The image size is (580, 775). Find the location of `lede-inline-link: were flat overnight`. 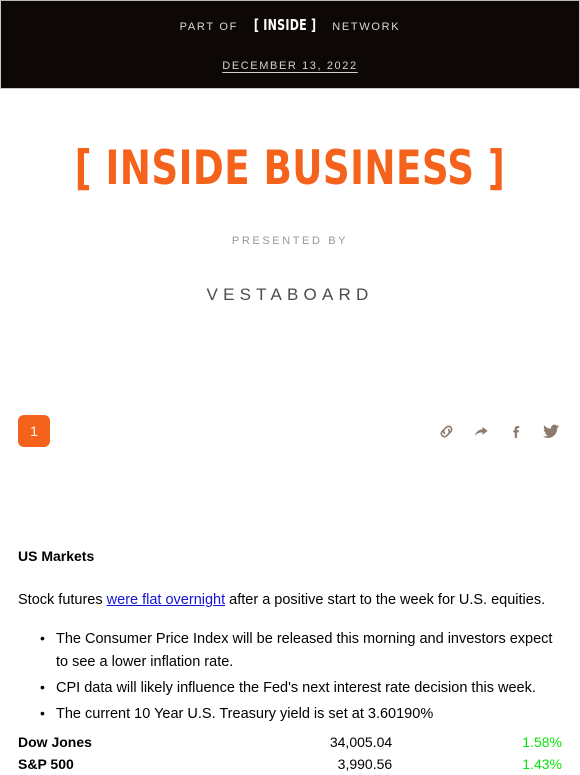

lede-inline-link: were flat overnight is located at coordinates (166, 600).